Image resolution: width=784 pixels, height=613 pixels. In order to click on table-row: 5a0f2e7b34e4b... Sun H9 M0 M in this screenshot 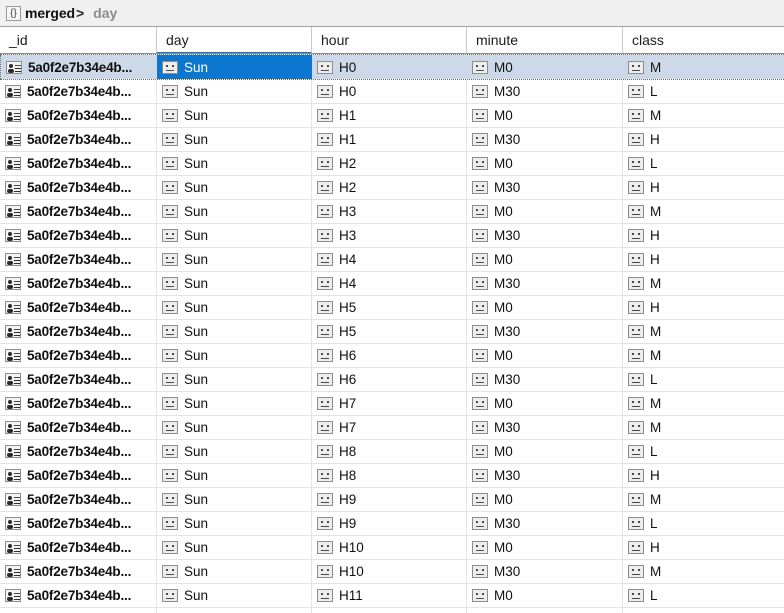, I will do `click(392, 500)`.